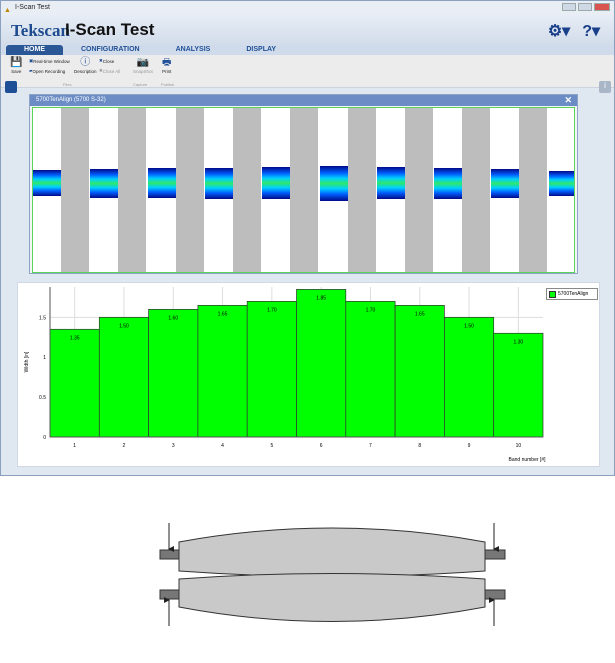 This screenshot has height=663, width=615. What do you see at coordinates (110, 29) in the screenshot?
I see `app-title: I-Scan Test` at bounding box center [110, 29].